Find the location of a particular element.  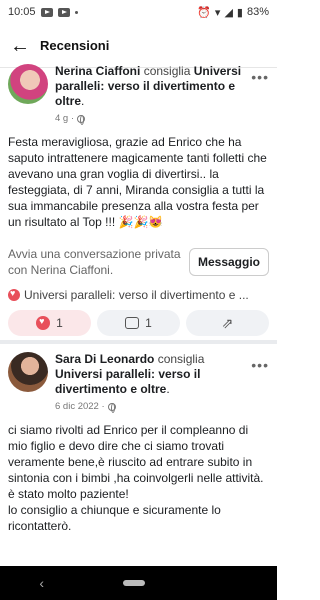

page-title: Recensioni is located at coordinates (75, 45).